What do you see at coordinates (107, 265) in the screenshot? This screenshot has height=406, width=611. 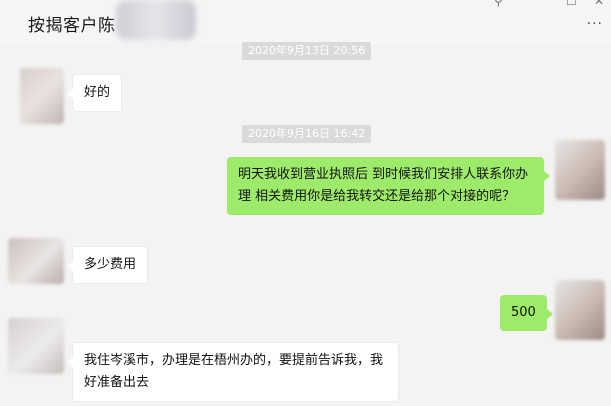 I see `message-bubble-incoming: 多少费用` at bounding box center [107, 265].